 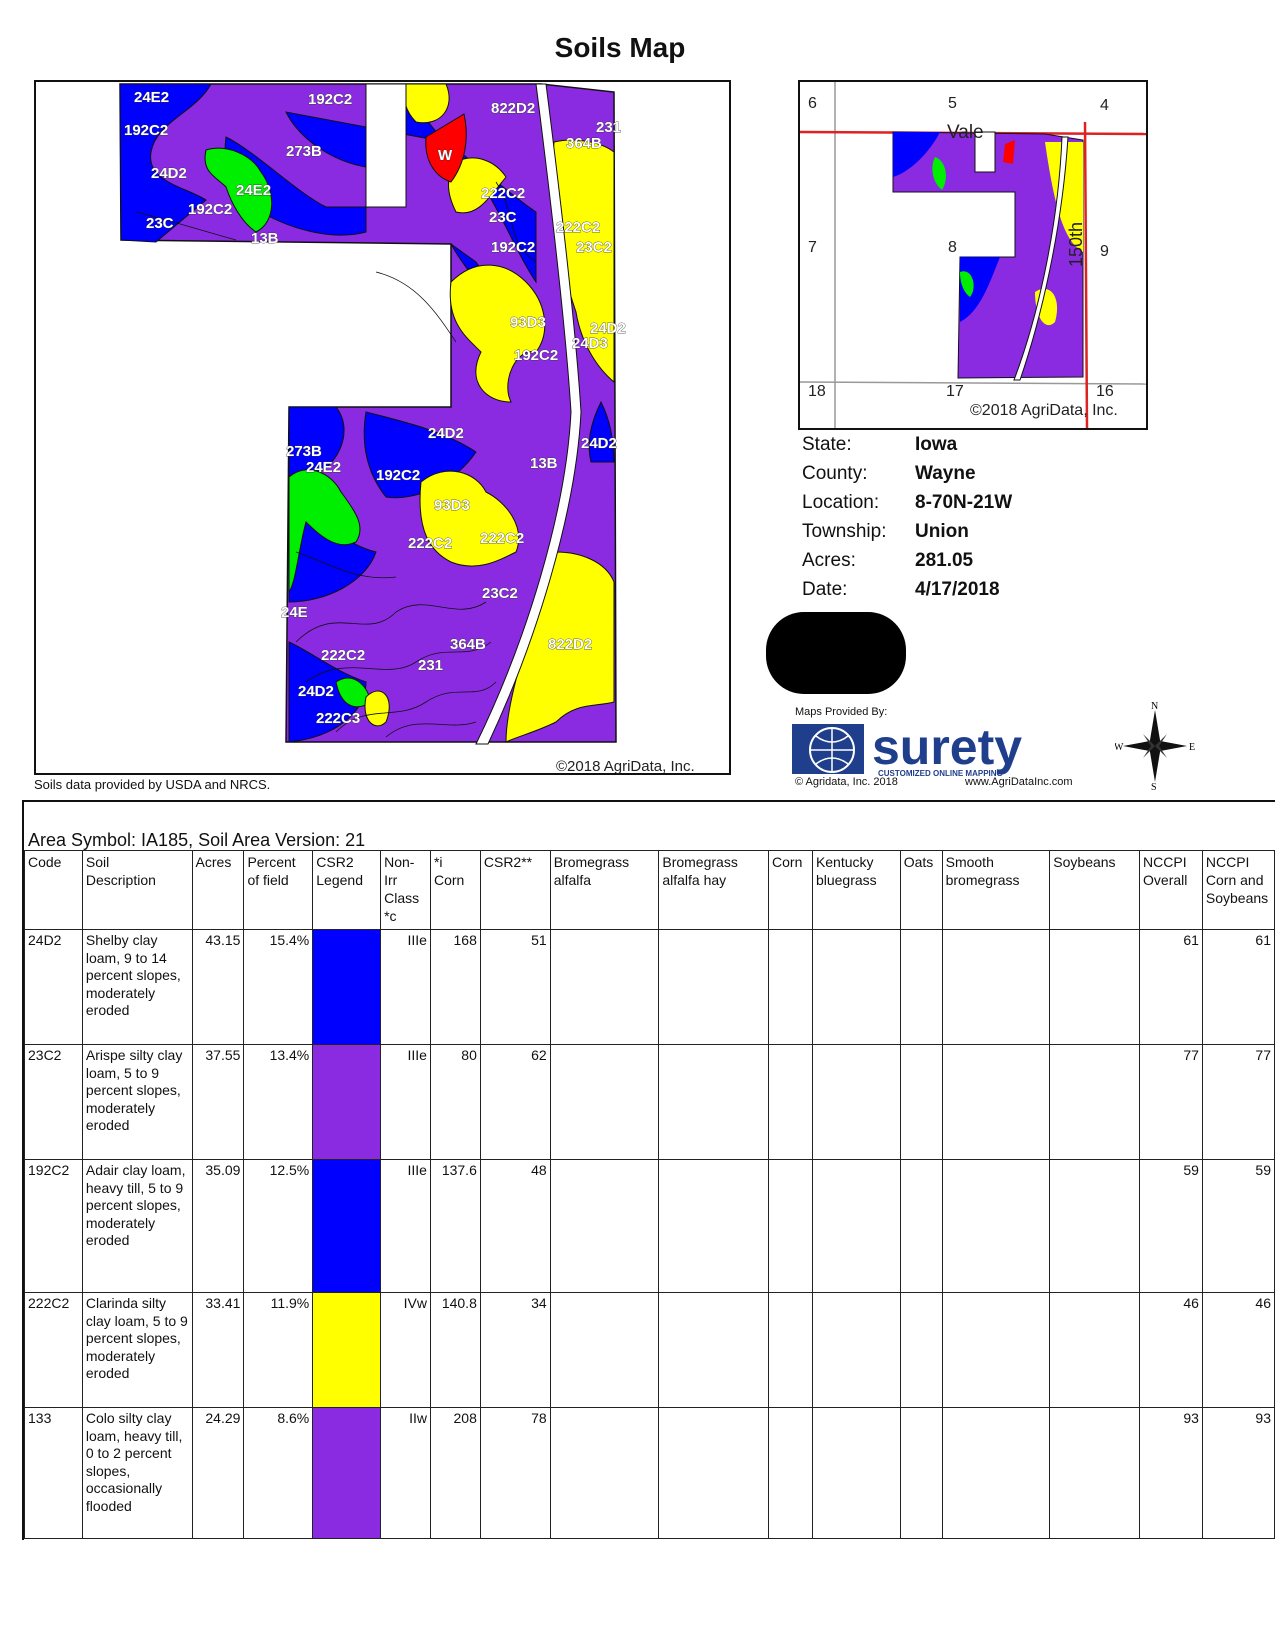 I want to click on soil-label: 13B, so click(x=544, y=463).